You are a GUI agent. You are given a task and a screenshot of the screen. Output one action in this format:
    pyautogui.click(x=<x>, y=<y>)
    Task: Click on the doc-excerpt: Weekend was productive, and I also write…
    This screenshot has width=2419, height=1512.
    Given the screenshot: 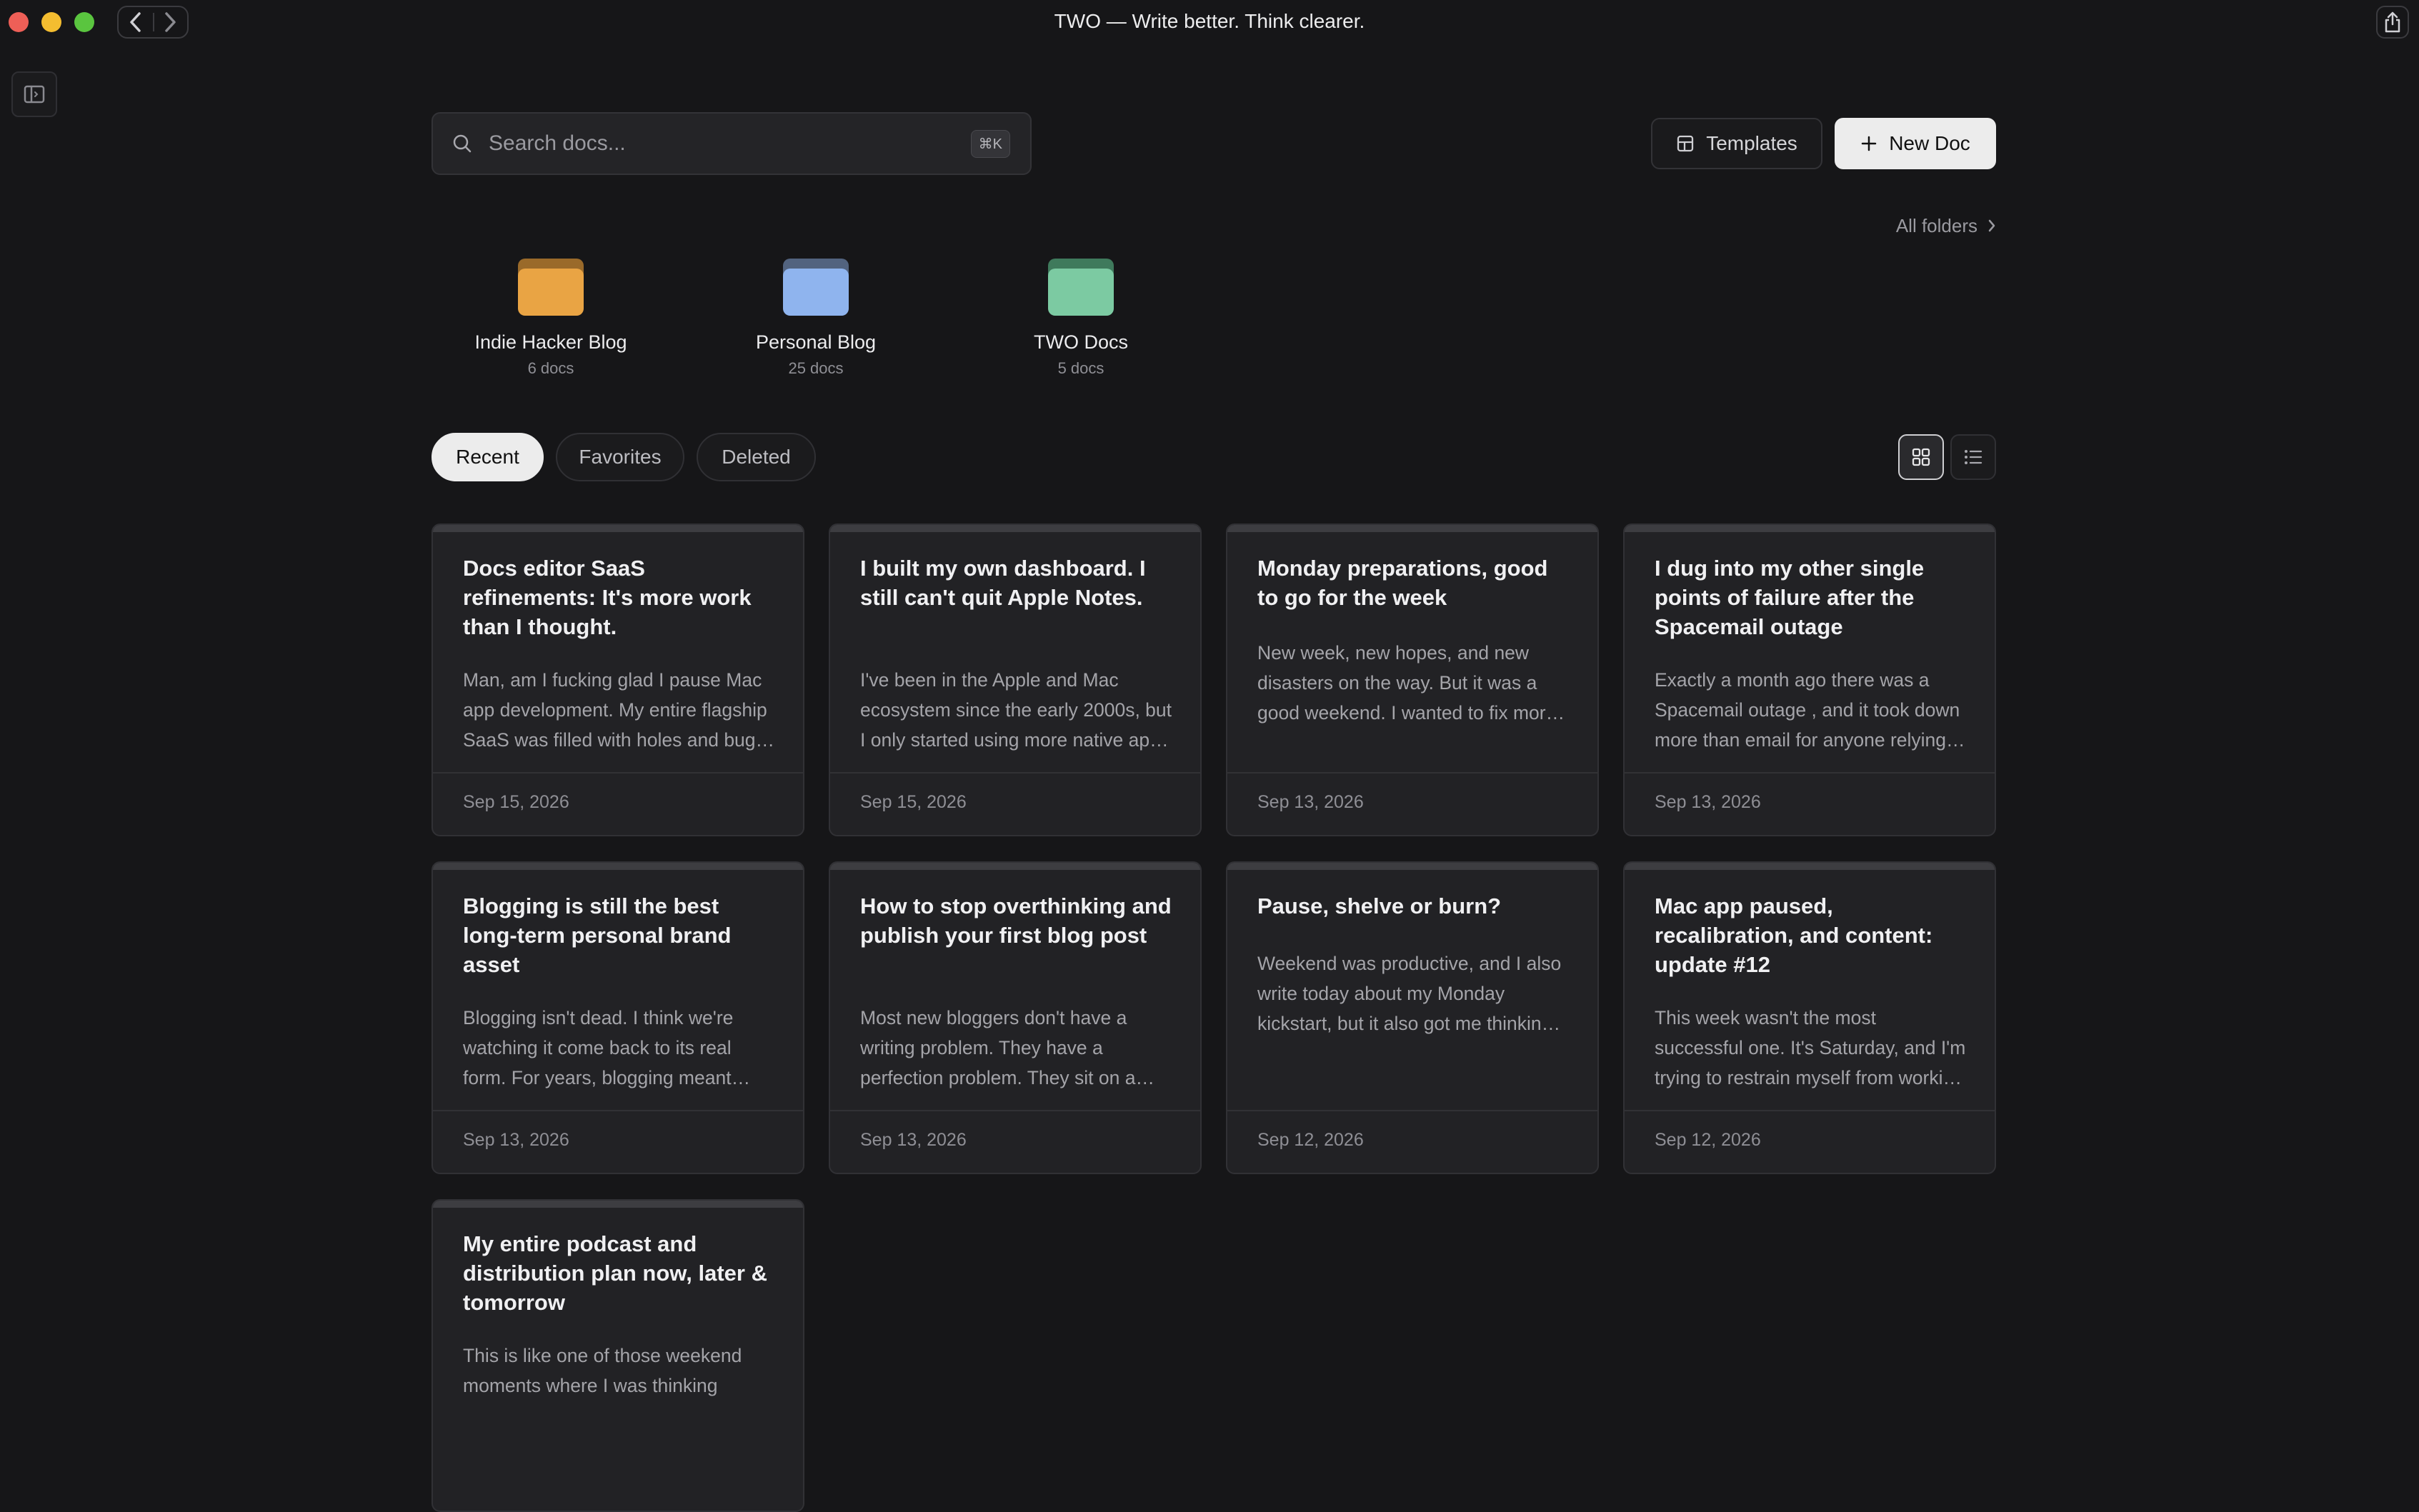 What is the action you would take?
    pyautogui.click(x=1412, y=993)
    